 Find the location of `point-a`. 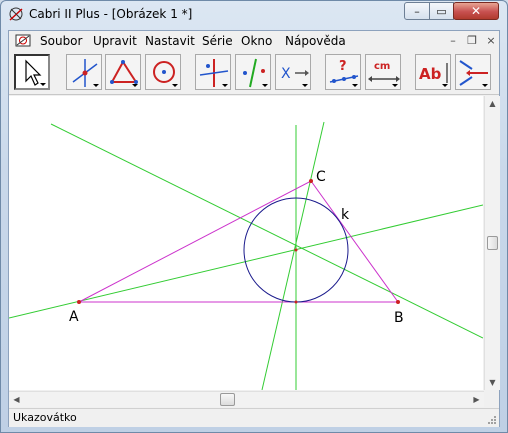

point-a is located at coordinates (79, 302).